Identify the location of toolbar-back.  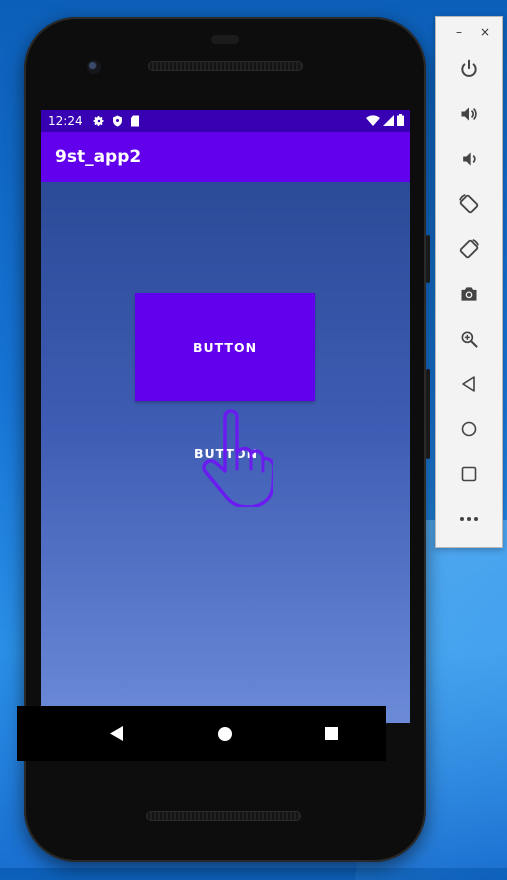
(469, 384).